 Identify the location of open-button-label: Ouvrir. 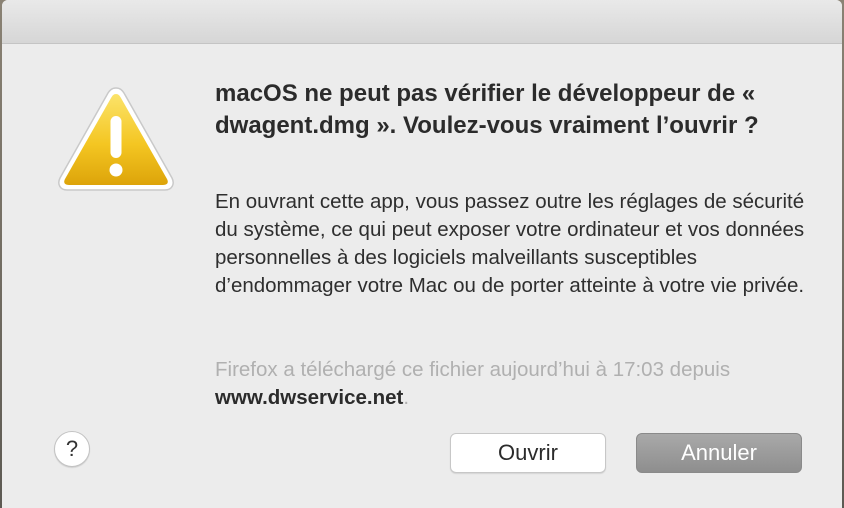
(528, 452).